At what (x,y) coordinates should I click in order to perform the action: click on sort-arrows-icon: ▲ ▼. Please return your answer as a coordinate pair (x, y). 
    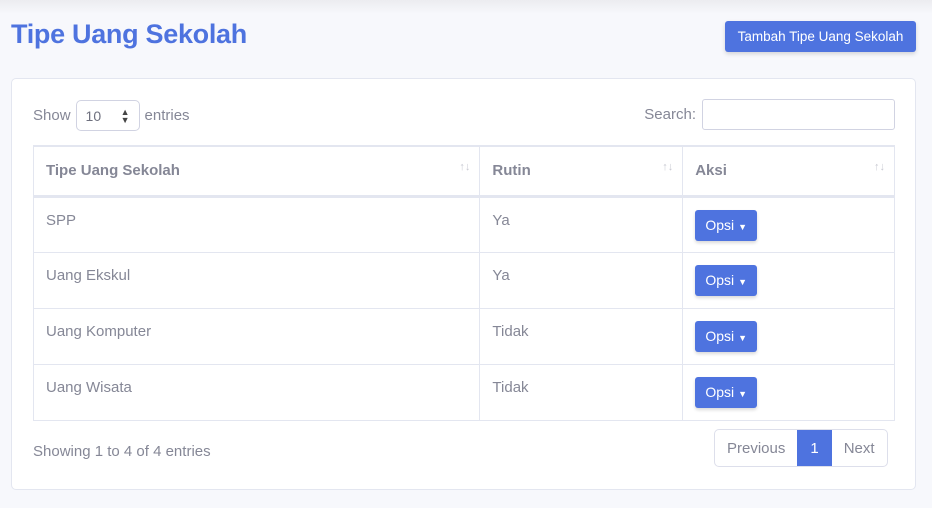
    Looking at the image, I should click on (125, 115).